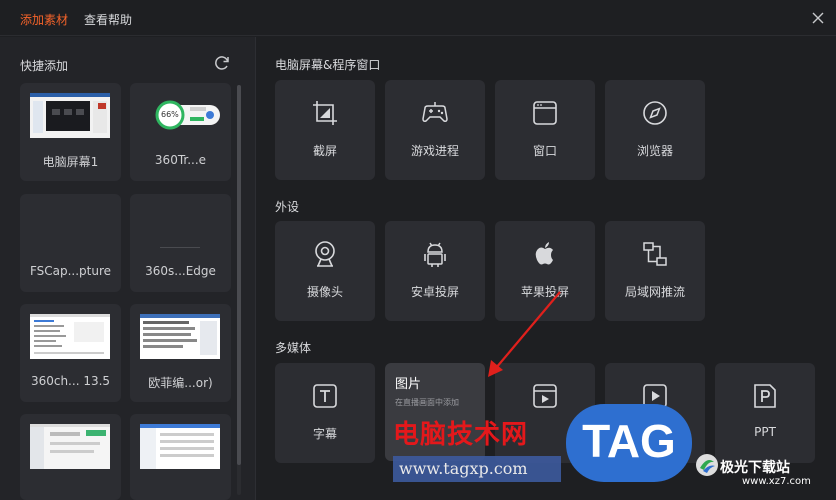 This screenshot has height=500, width=836. Describe the element at coordinates (70, 381) in the screenshot. I see `quick-item-label: 360ch... 13.5` at that location.